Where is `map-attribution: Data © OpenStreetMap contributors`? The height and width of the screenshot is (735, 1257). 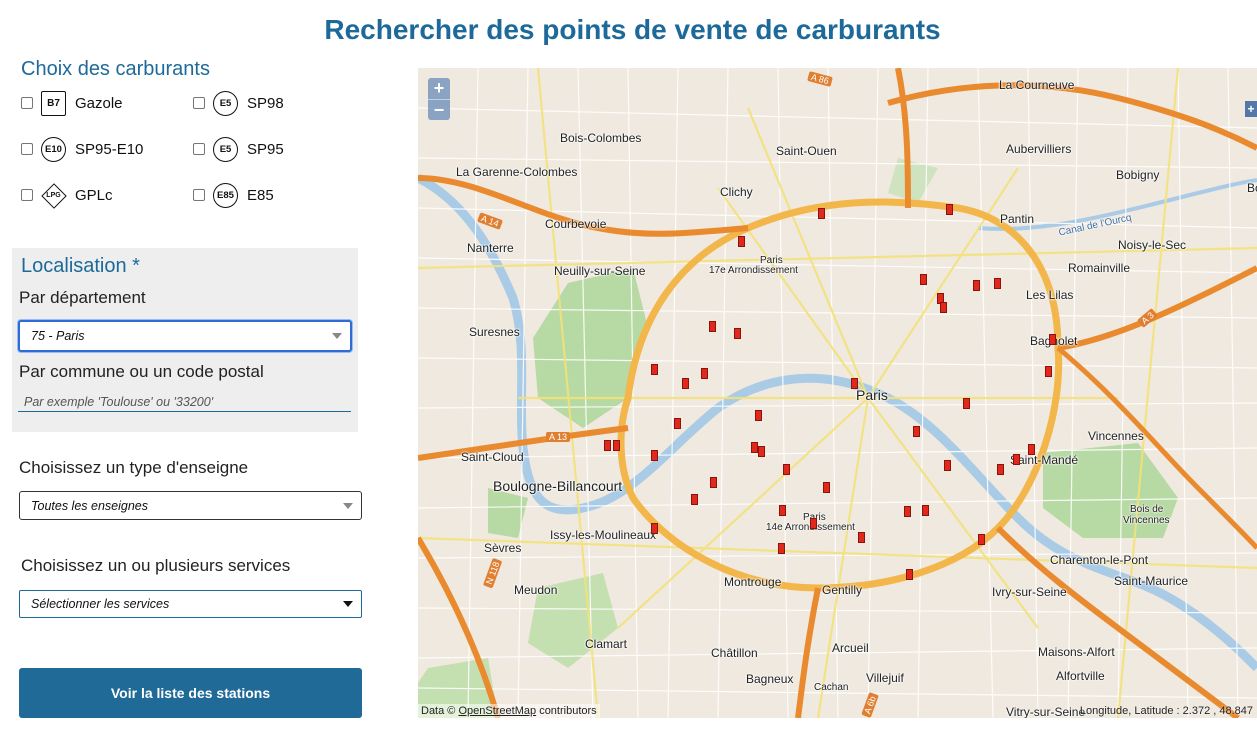 map-attribution: Data © OpenStreetMap contributors is located at coordinates (509, 711).